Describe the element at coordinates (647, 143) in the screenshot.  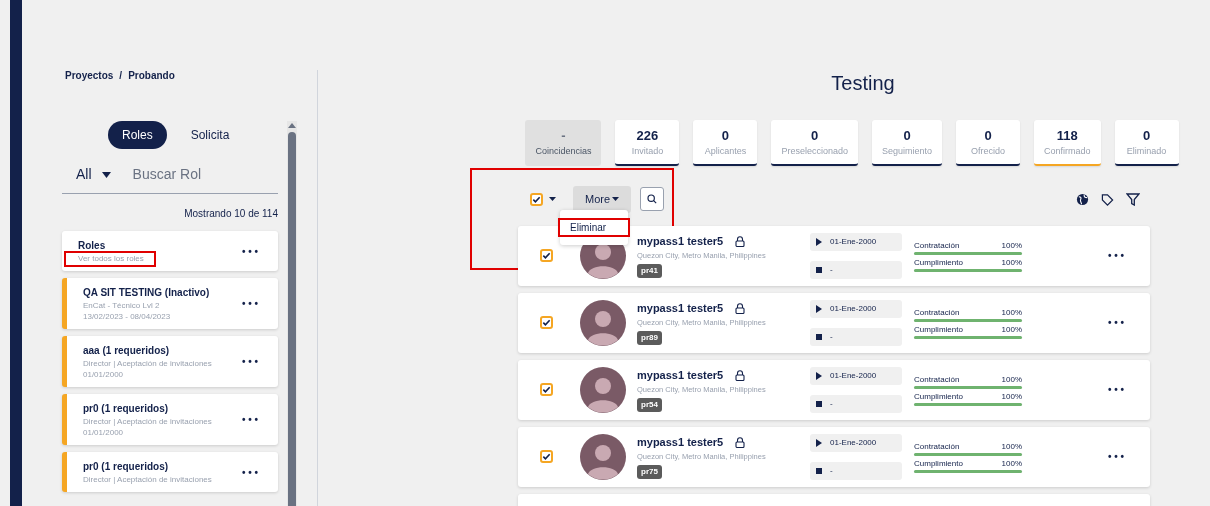
I see `stat-card: 226 Invitado` at that location.